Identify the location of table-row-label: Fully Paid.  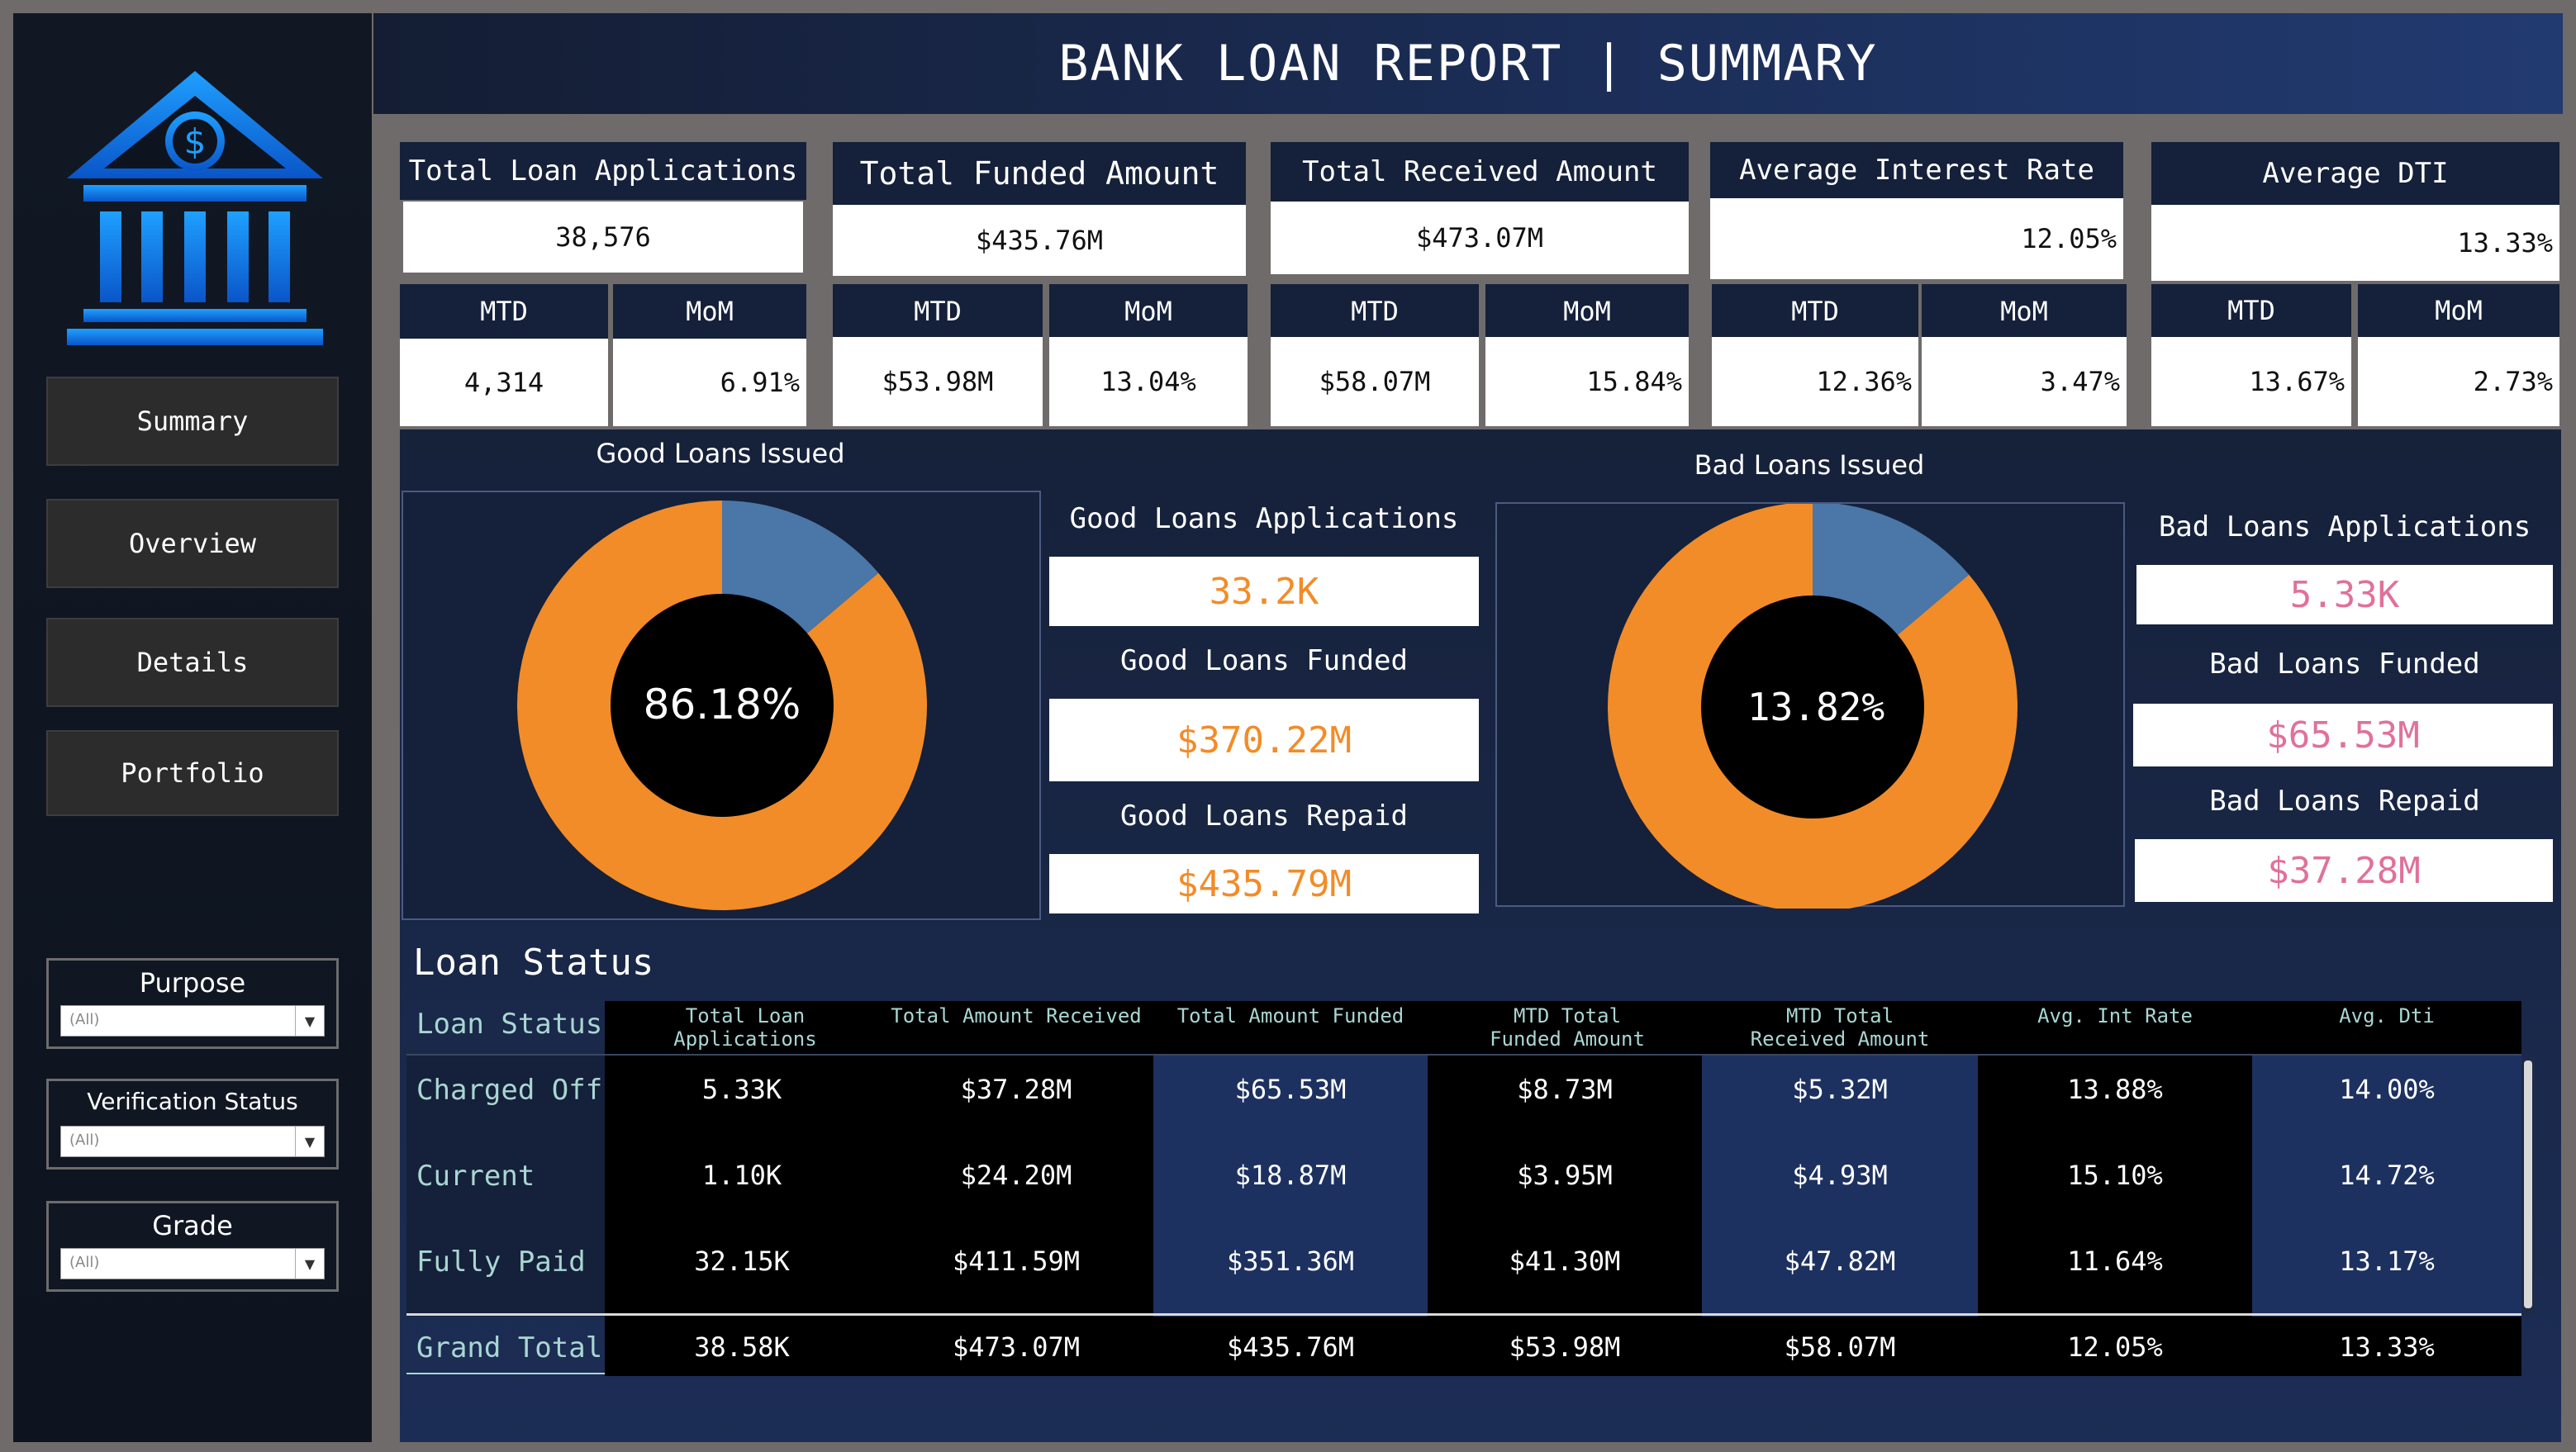
(501, 1262).